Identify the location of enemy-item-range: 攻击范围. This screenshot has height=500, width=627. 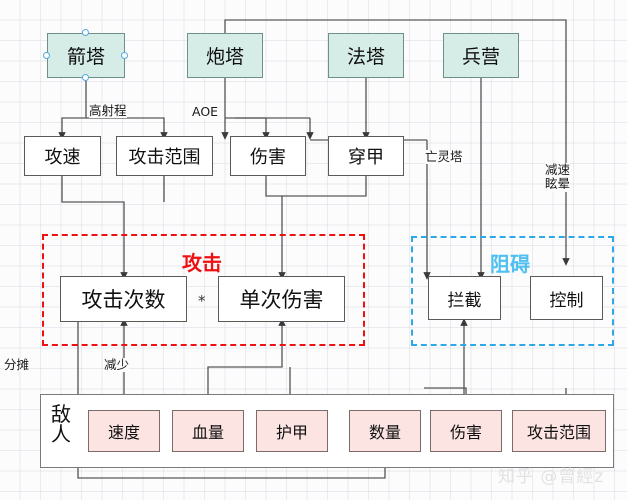
(559, 431).